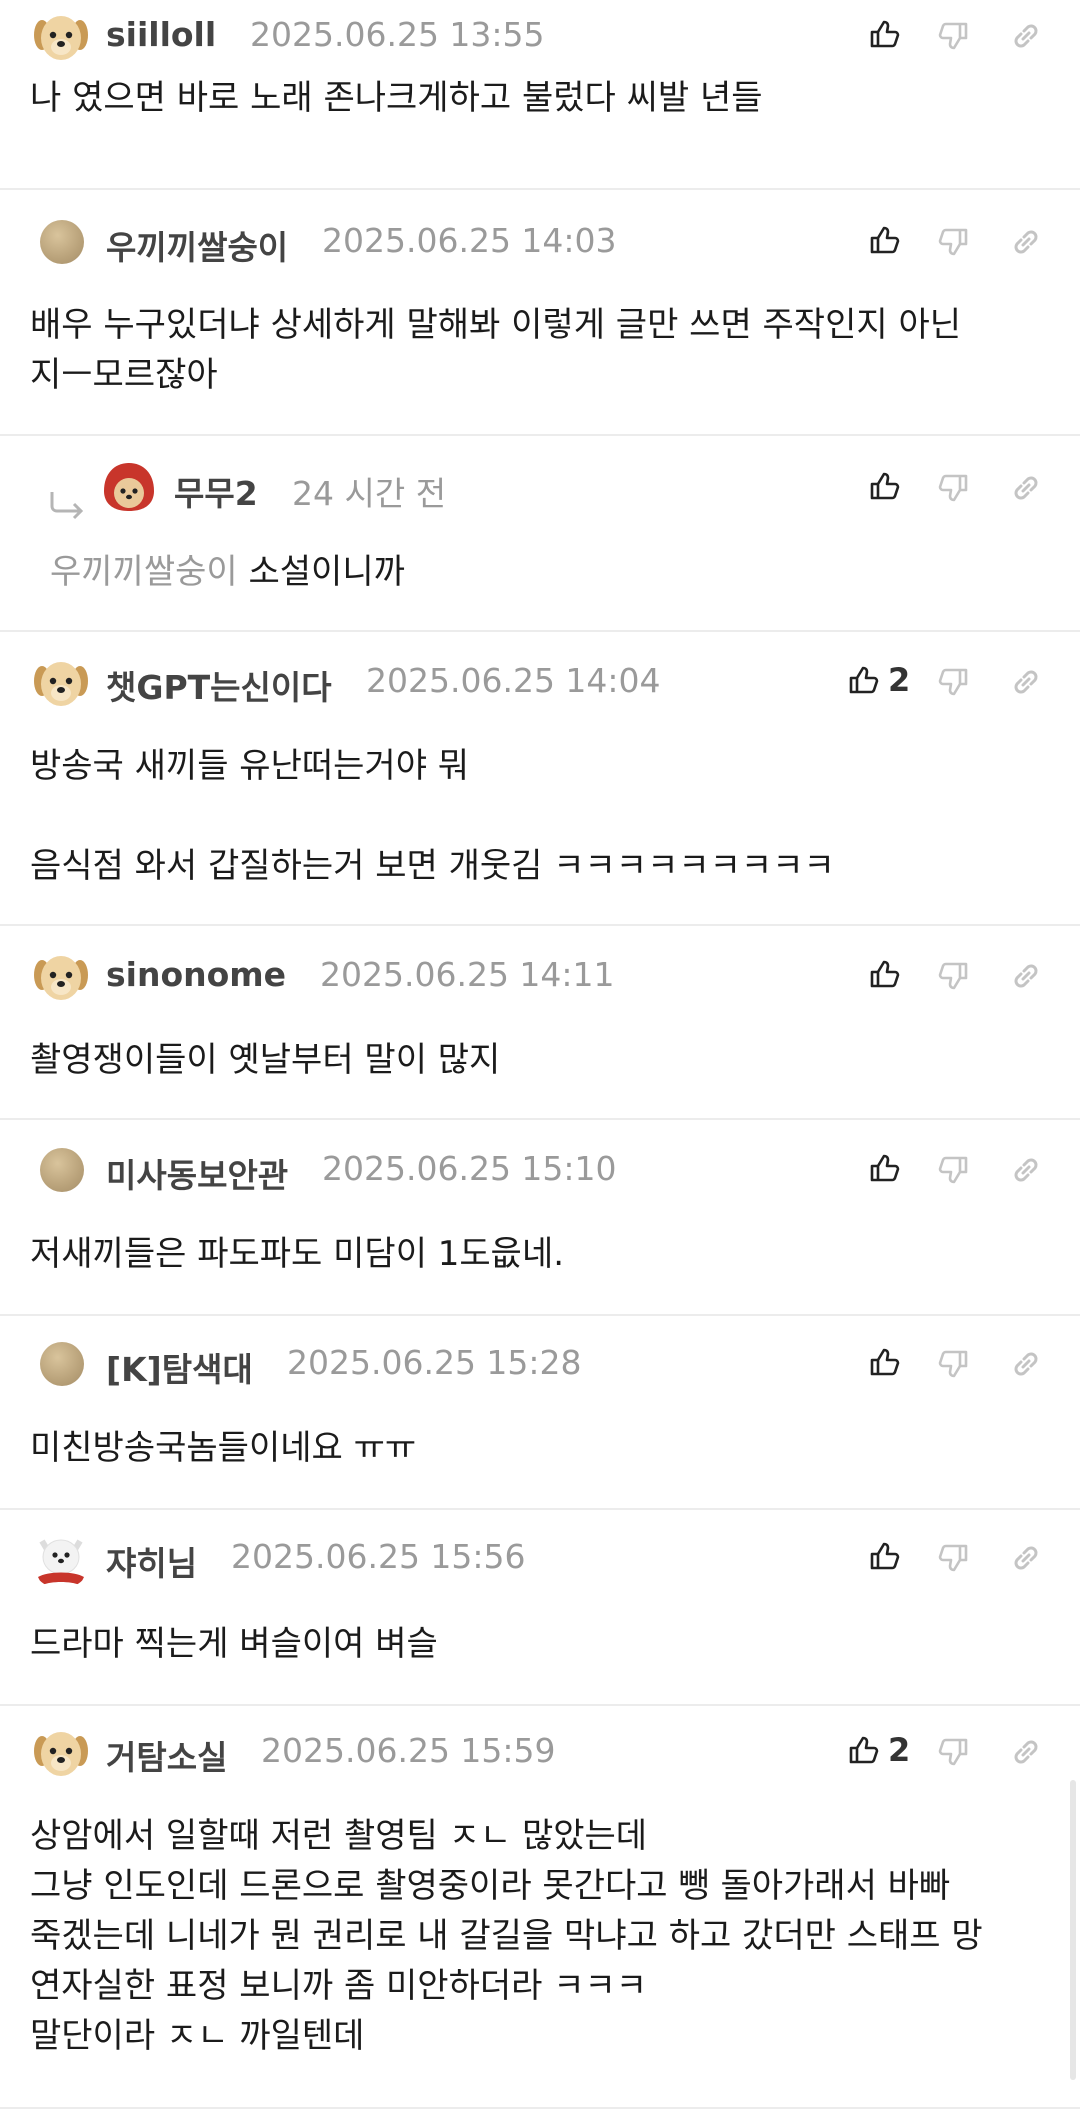  Describe the element at coordinates (540, 766) in the screenshot. I see `comment-text-line: 방송국 새끼들 유난떠는거야 뭐` at that location.